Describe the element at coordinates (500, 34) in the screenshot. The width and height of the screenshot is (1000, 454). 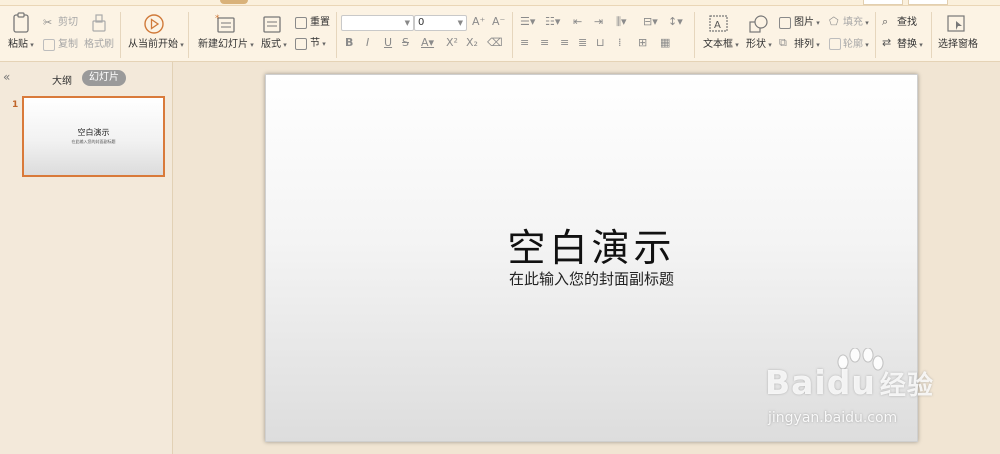
I see `ribbon-toolbar: 粘贴 ✂ 剪切 复制 格式刷 从当前开始 * 新建幻灯片 版式 重置 节 ▼ 0` at that location.